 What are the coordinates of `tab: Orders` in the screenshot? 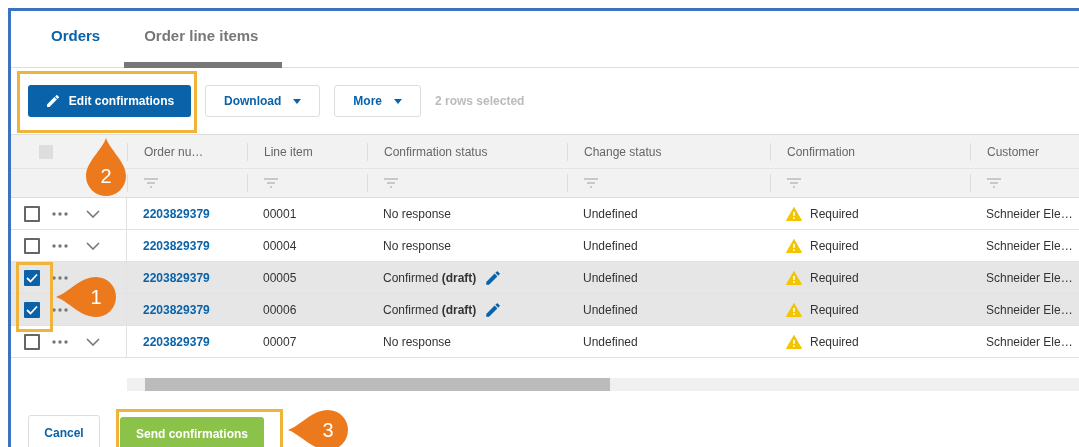 It's located at (78, 39).